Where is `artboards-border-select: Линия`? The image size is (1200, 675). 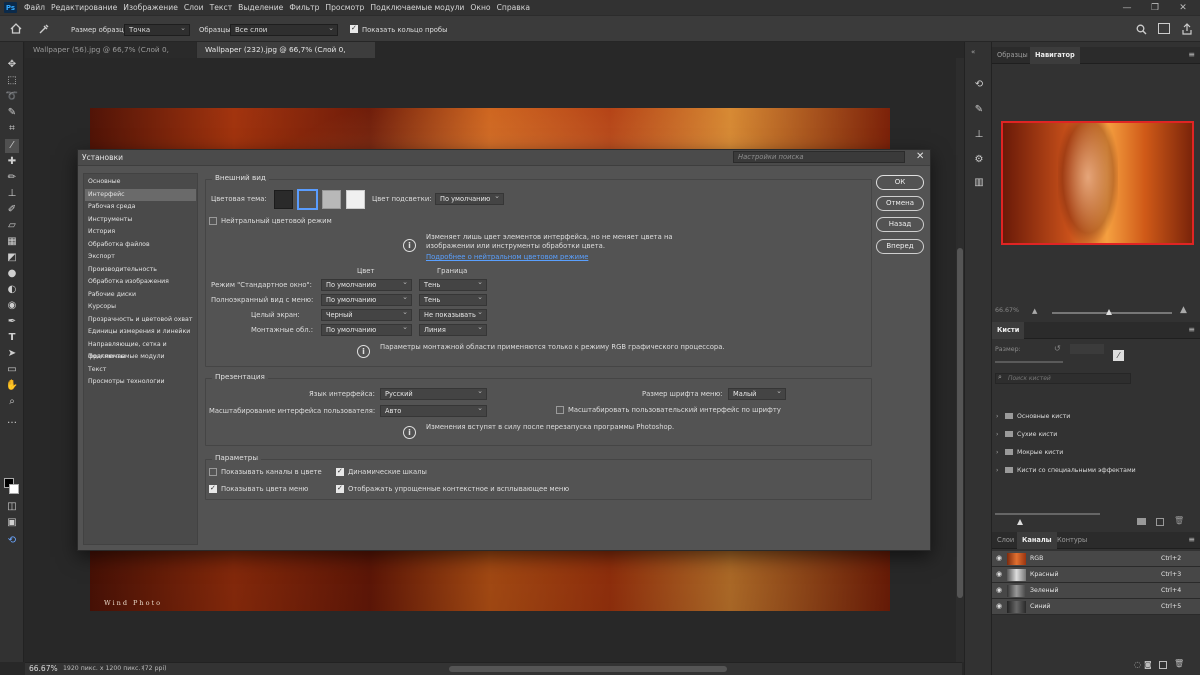
artboards-border-select: Линия is located at coordinates (453, 329).